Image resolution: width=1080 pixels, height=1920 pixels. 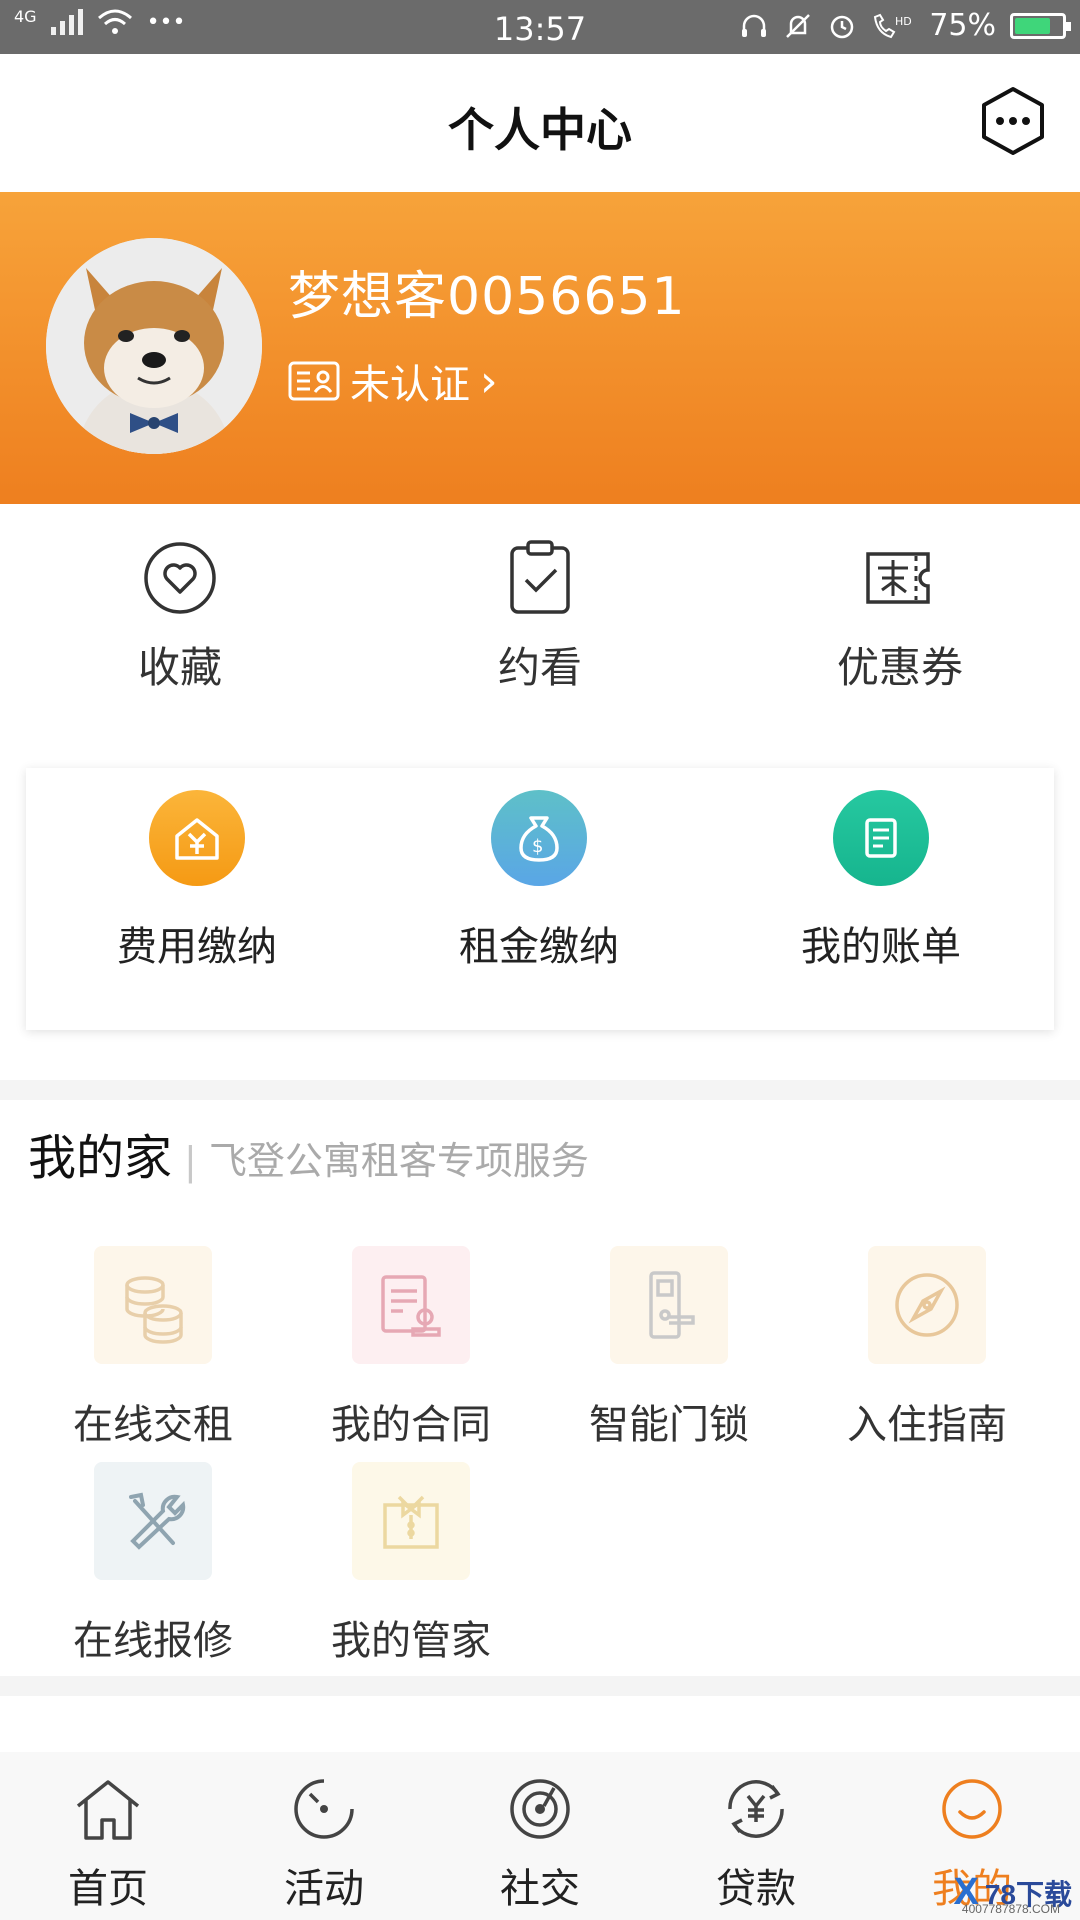 I want to click on hexagon-more-icon, so click(x=1013, y=121).